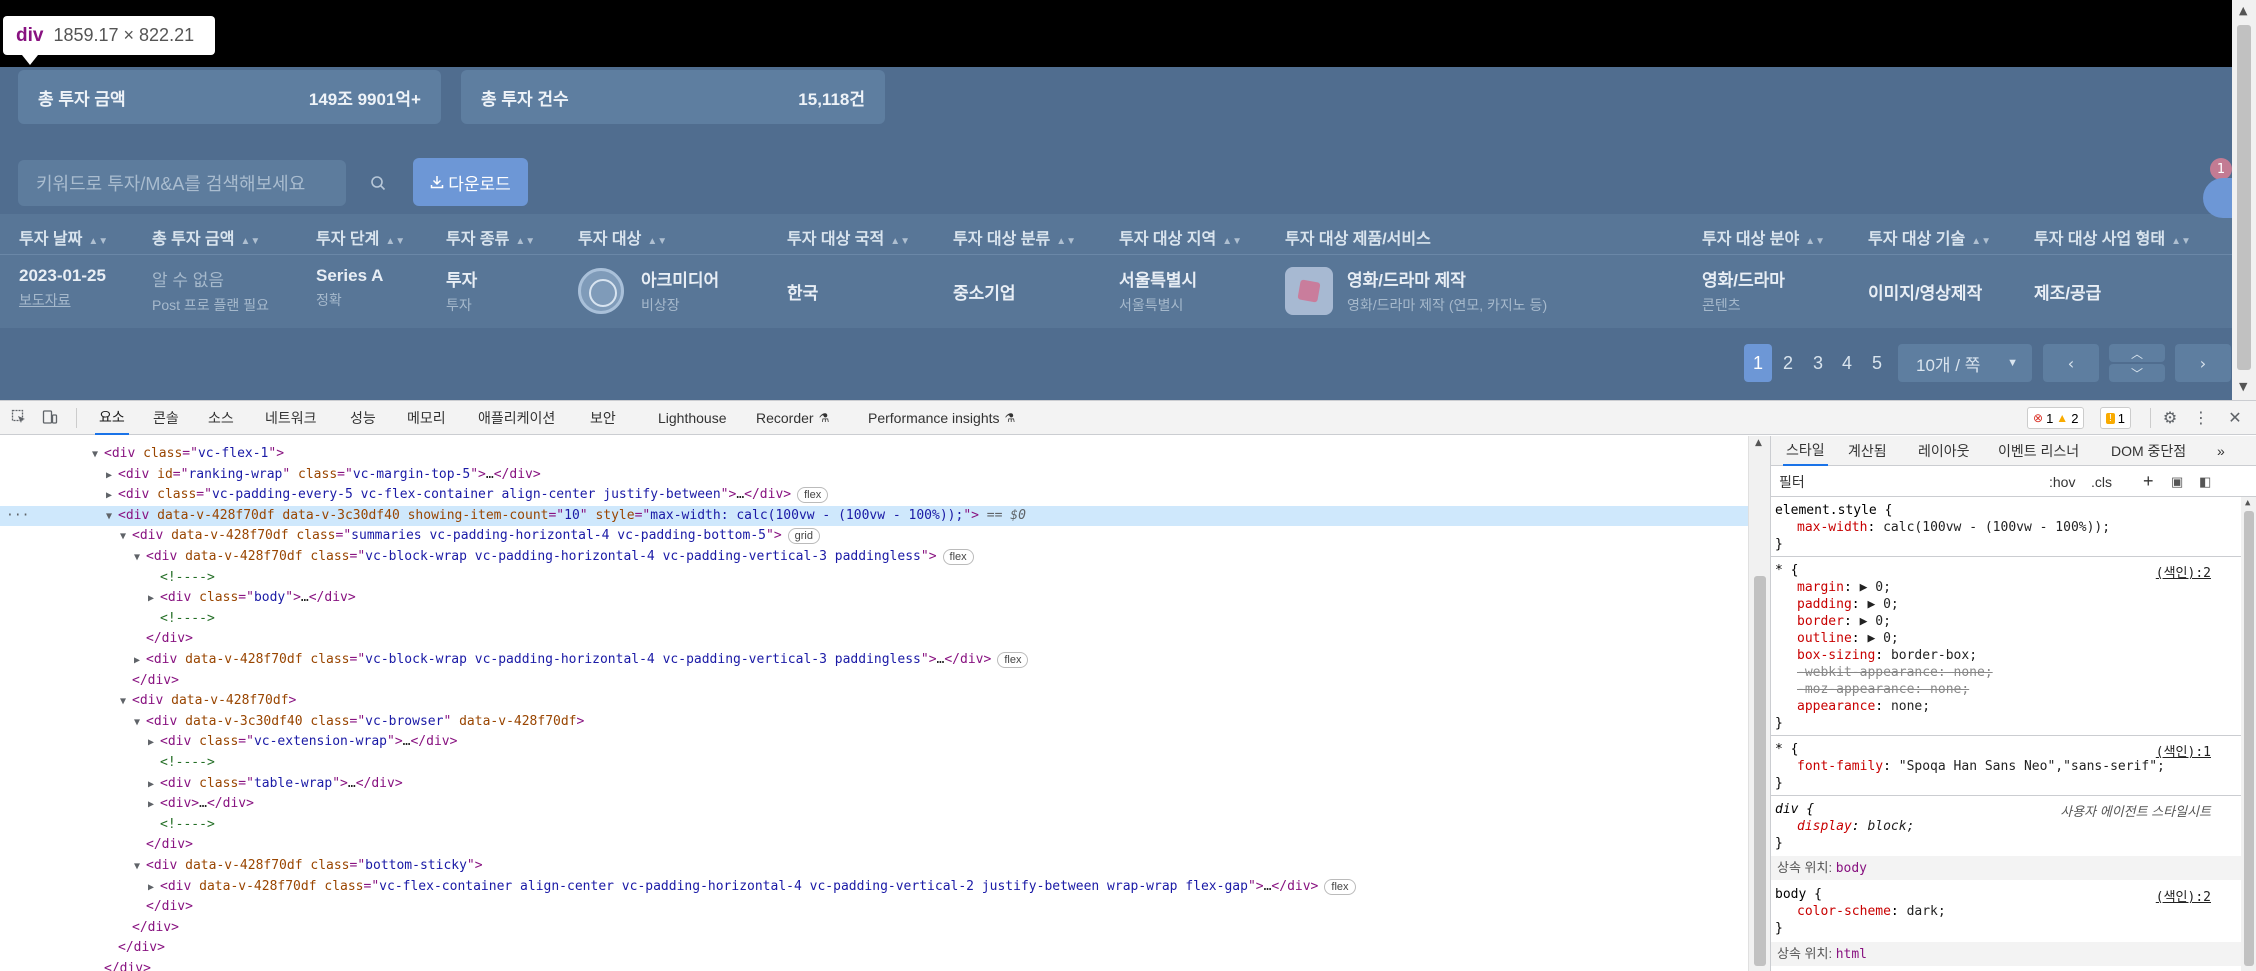 This screenshot has height=971, width=2256. I want to click on dom-node: ▼ <div data-v-428f70df>, so click(874, 701).